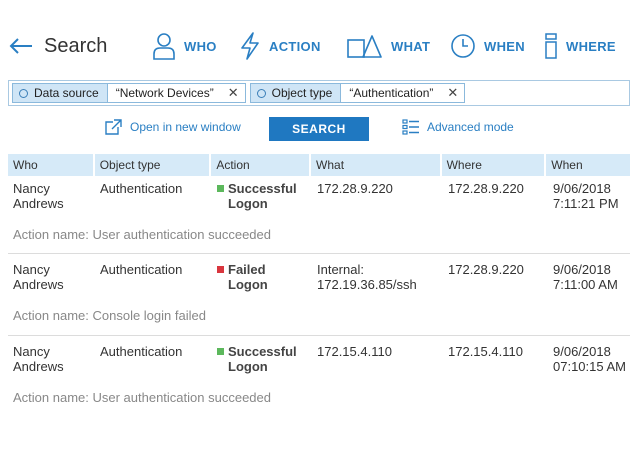 The height and width of the screenshot is (450, 640). What do you see at coordinates (411, 46) in the screenshot?
I see `nav-what-label: WHAT` at bounding box center [411, 46].